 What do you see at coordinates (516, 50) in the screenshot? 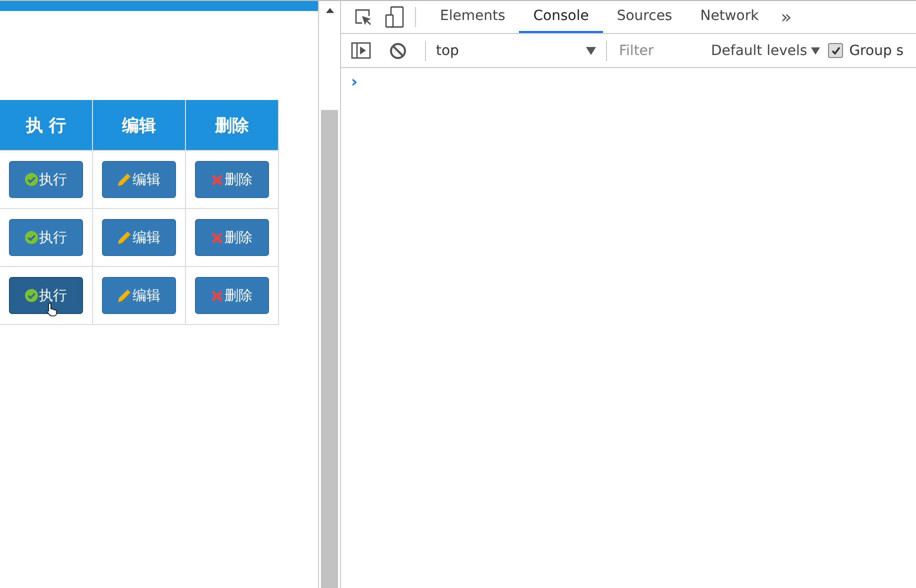
I see `context-dropdown: top` at bounding box center [516, 50].